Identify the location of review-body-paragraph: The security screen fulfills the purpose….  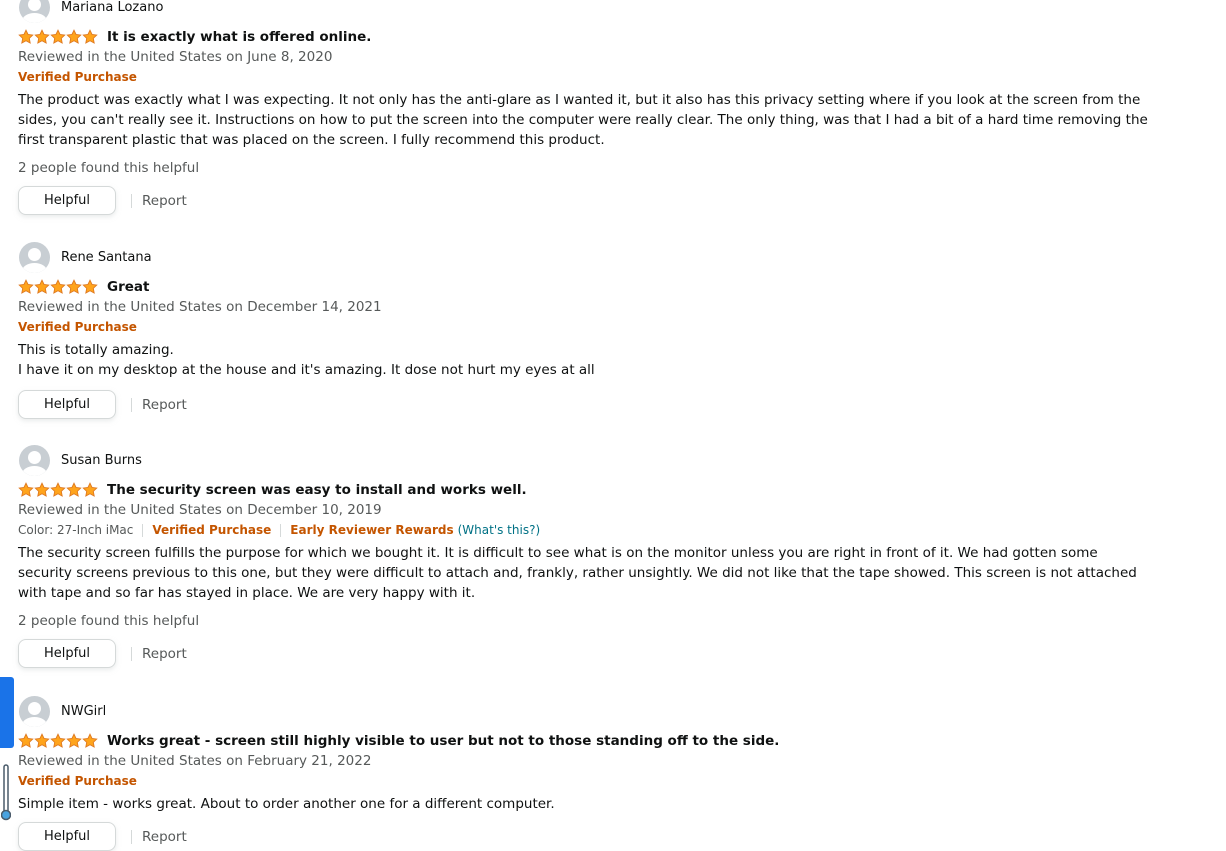
(577, 573).